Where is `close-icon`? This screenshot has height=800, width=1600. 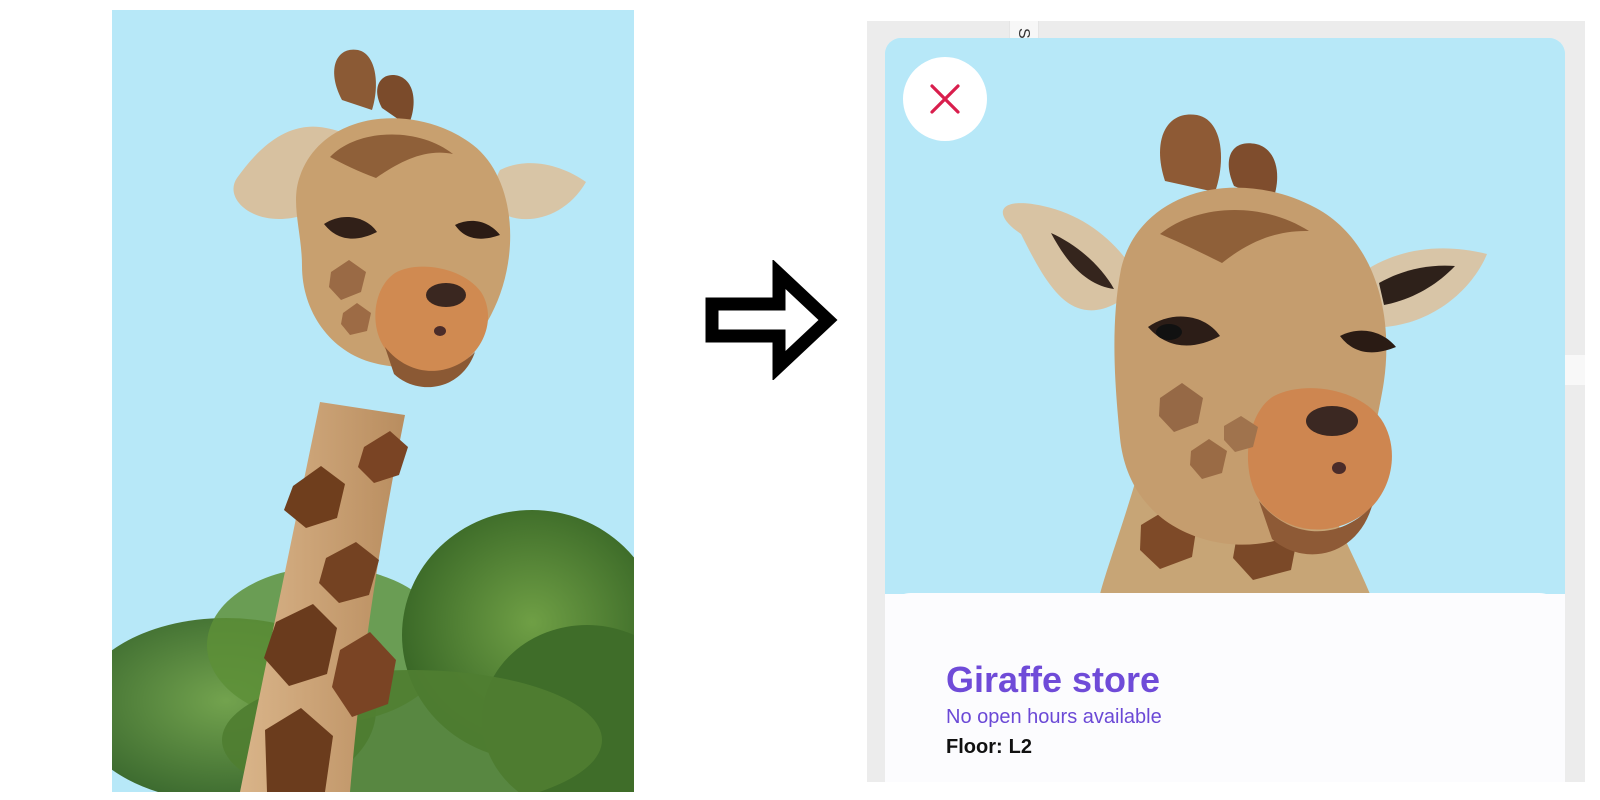 close-icon is located at coordinates (945, 99).